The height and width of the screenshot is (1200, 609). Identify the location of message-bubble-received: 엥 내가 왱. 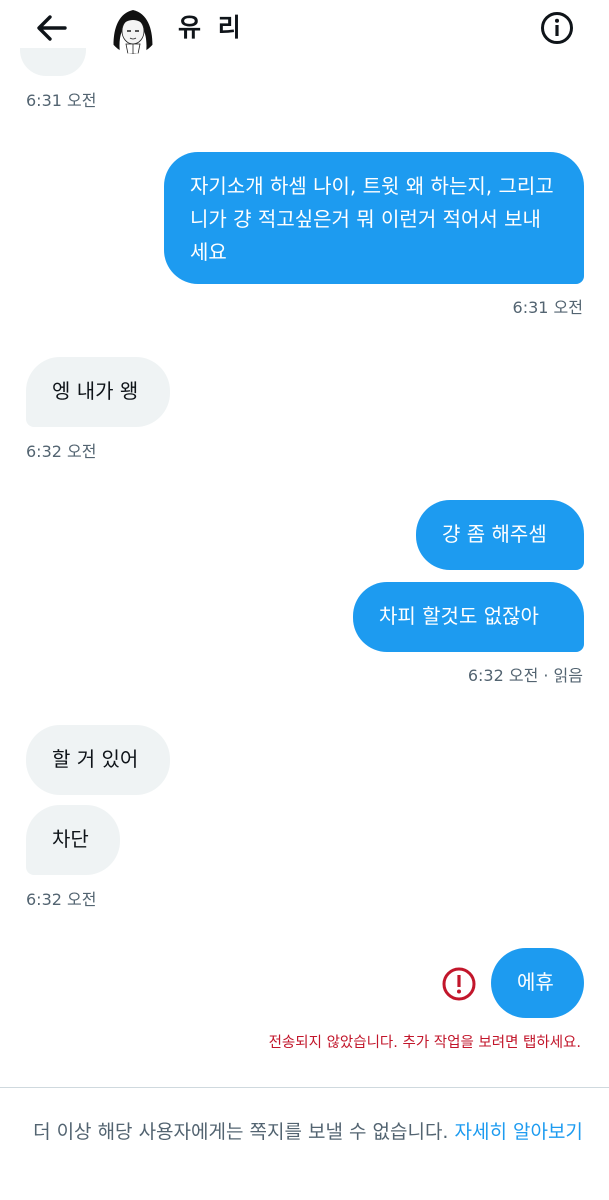
(98, 392).